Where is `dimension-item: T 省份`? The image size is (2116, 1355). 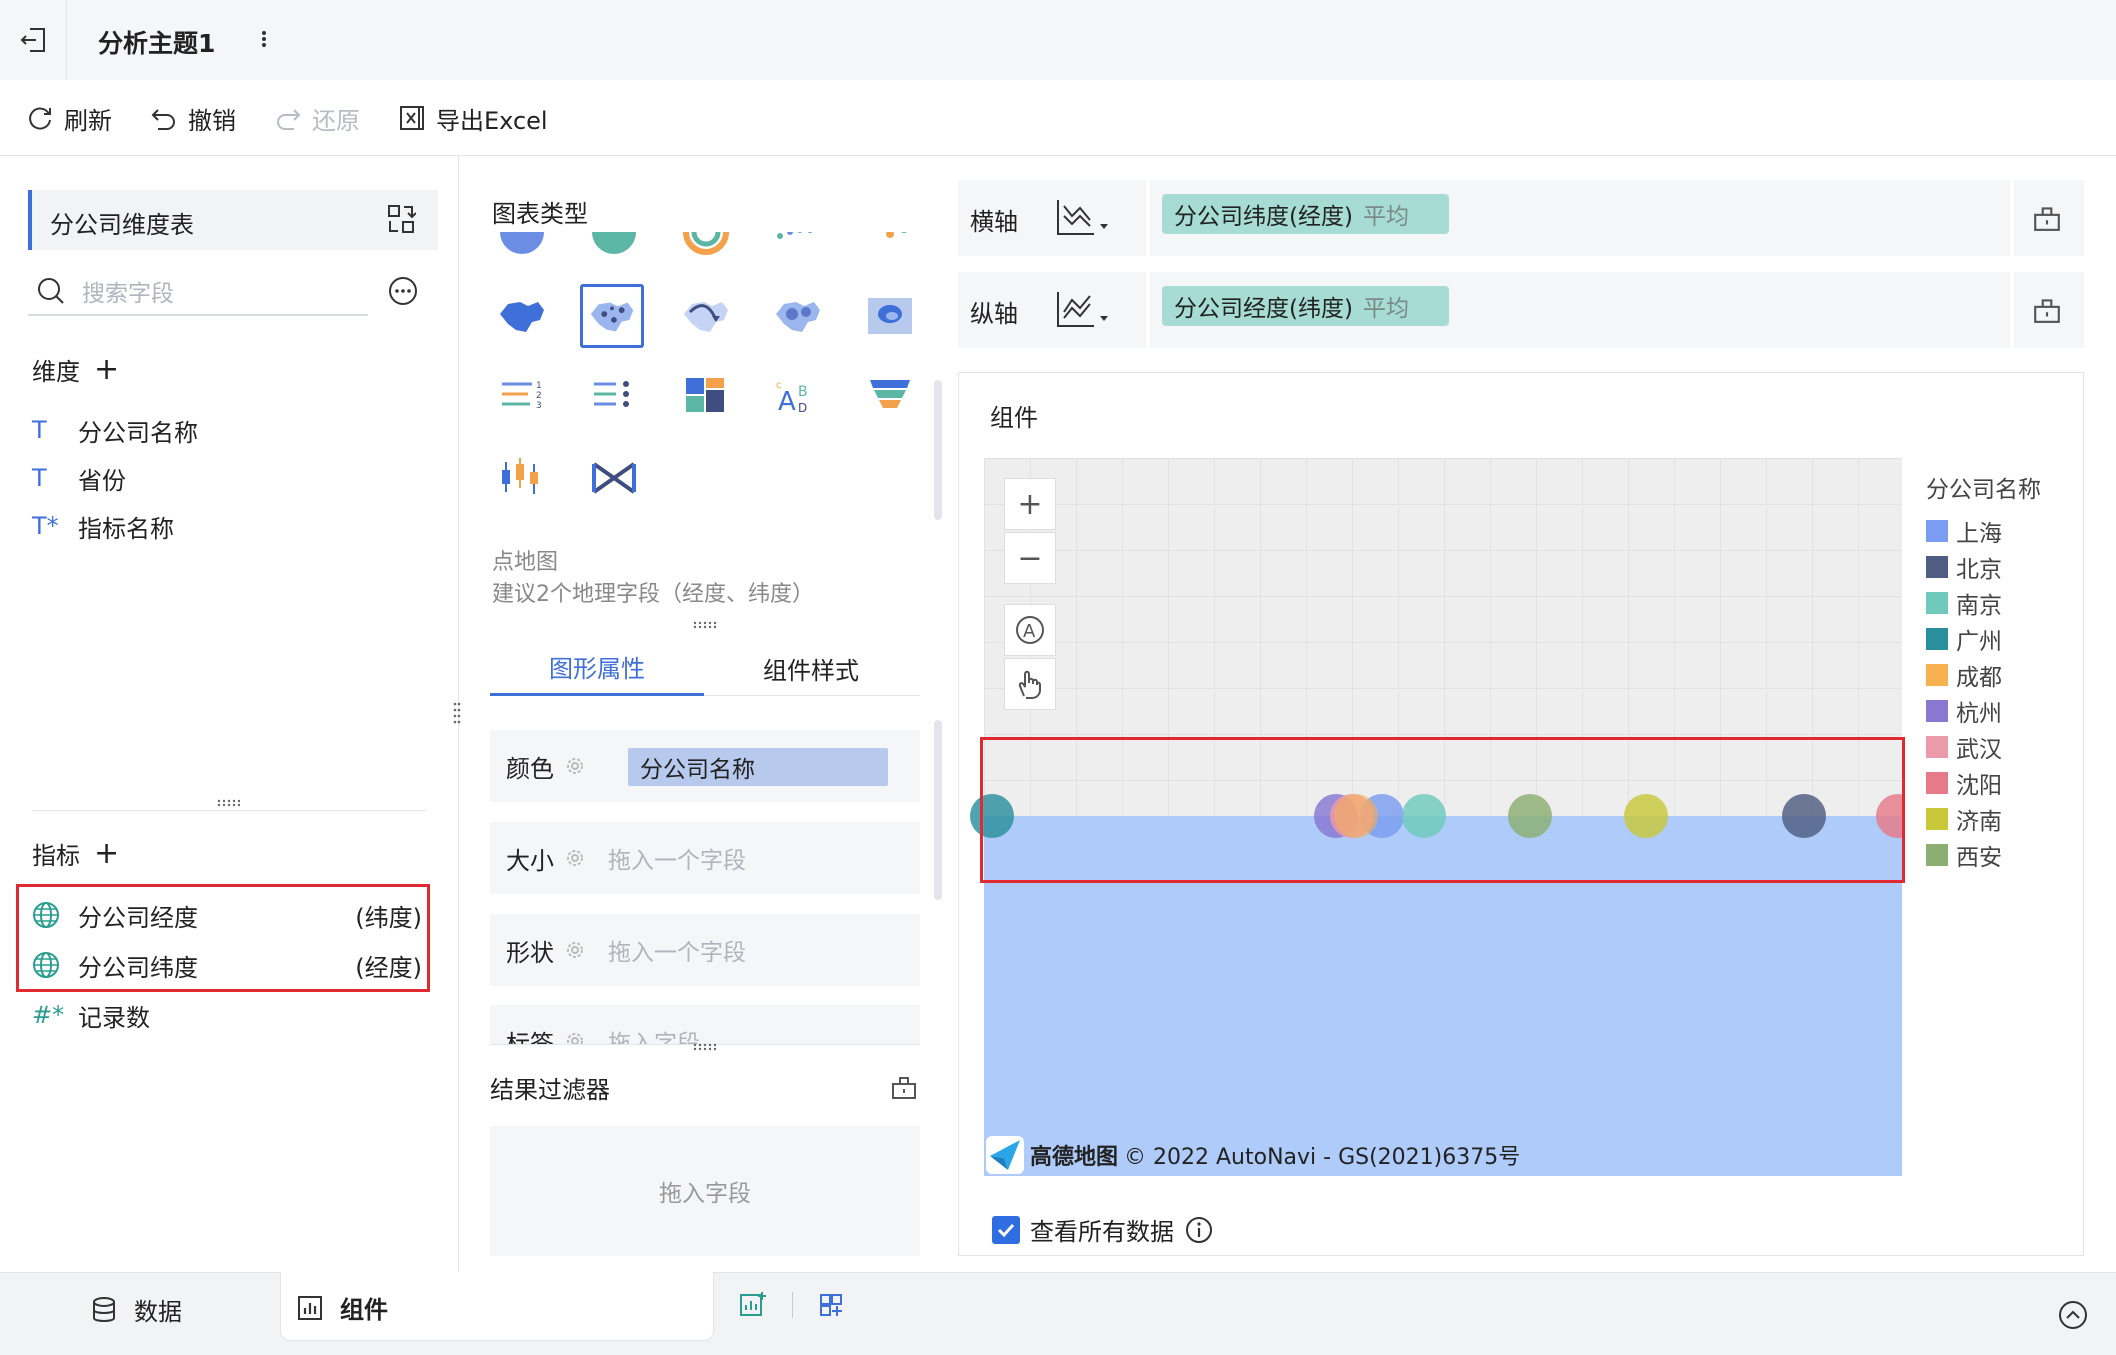 dimension-item: T 省份 is located at coordinates (227, 478).